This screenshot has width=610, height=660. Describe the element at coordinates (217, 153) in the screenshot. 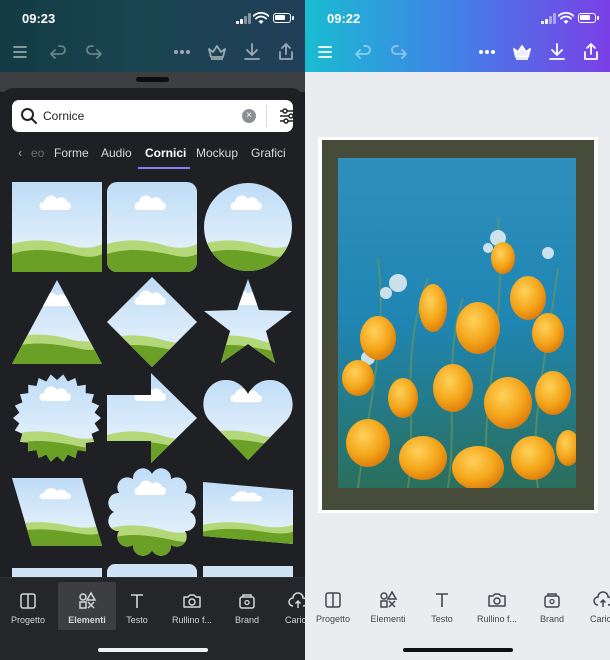

I see `tab-mockup: Mockup` at that location.